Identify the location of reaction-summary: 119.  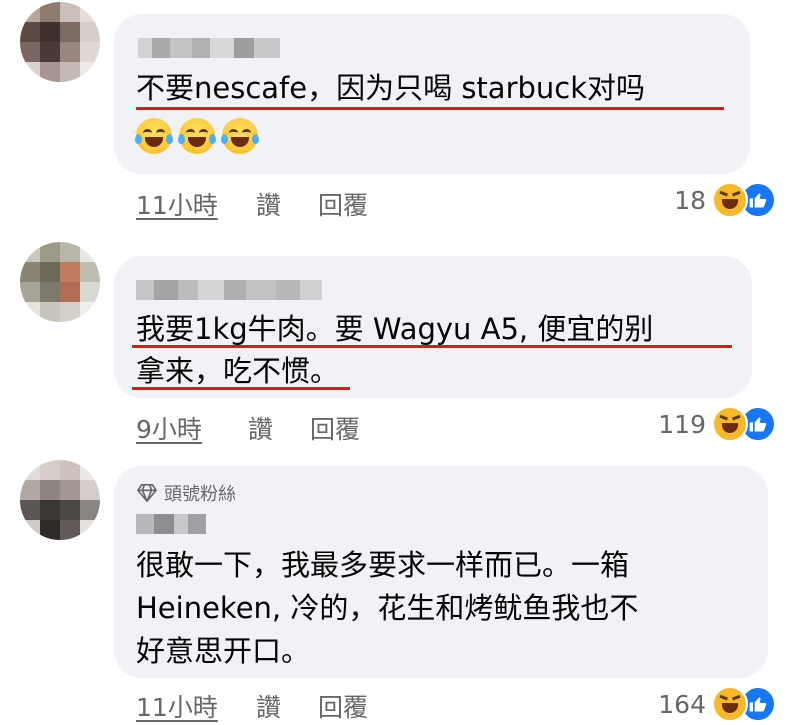
(717, 424).